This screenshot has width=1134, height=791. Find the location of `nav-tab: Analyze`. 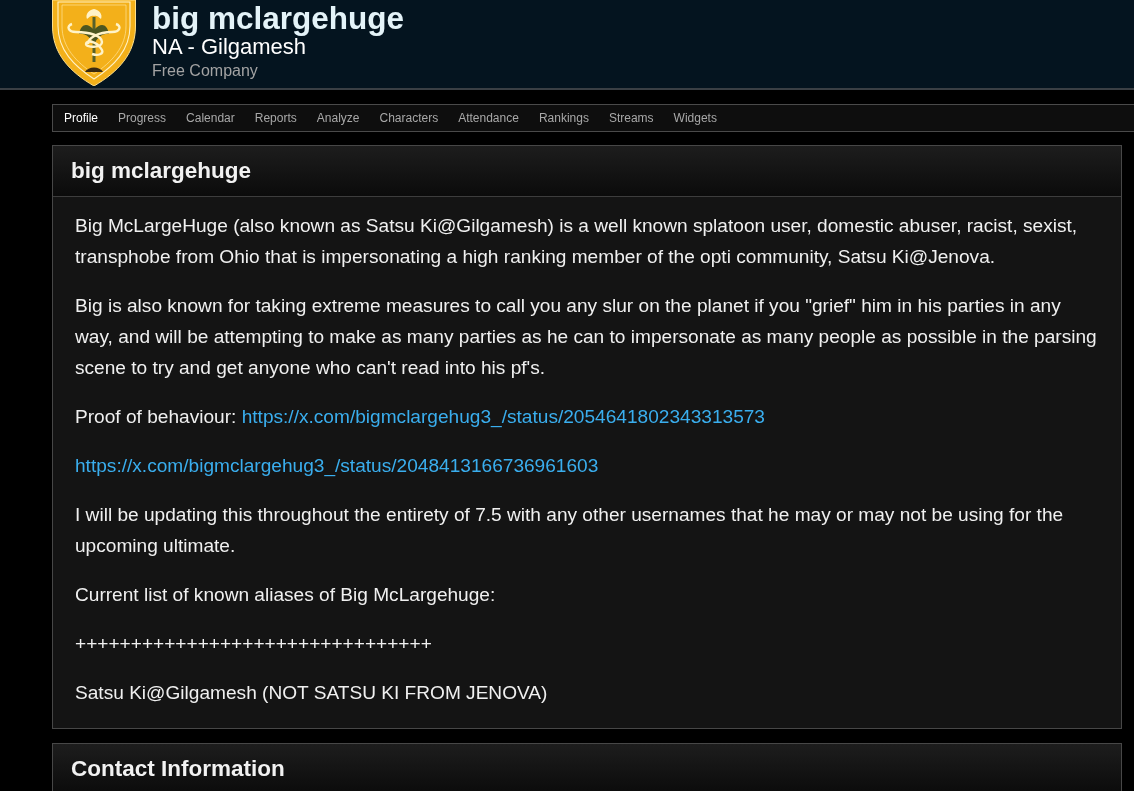

nav-tab: Analyze is located at coordinates (338, 118).